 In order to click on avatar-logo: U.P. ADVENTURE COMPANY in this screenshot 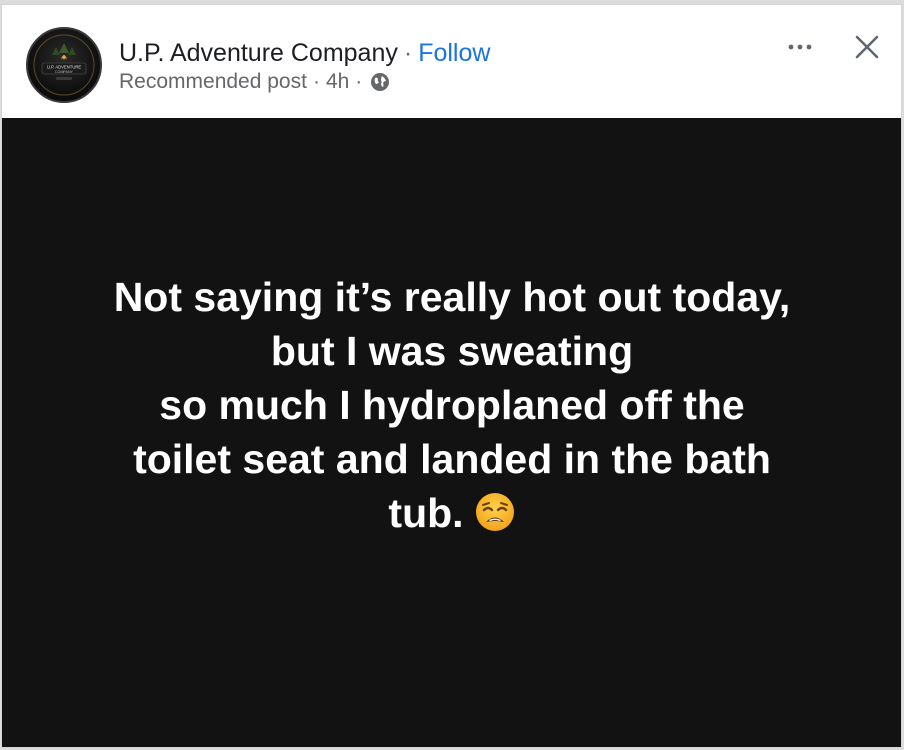, I will do `click(64, 65)`.